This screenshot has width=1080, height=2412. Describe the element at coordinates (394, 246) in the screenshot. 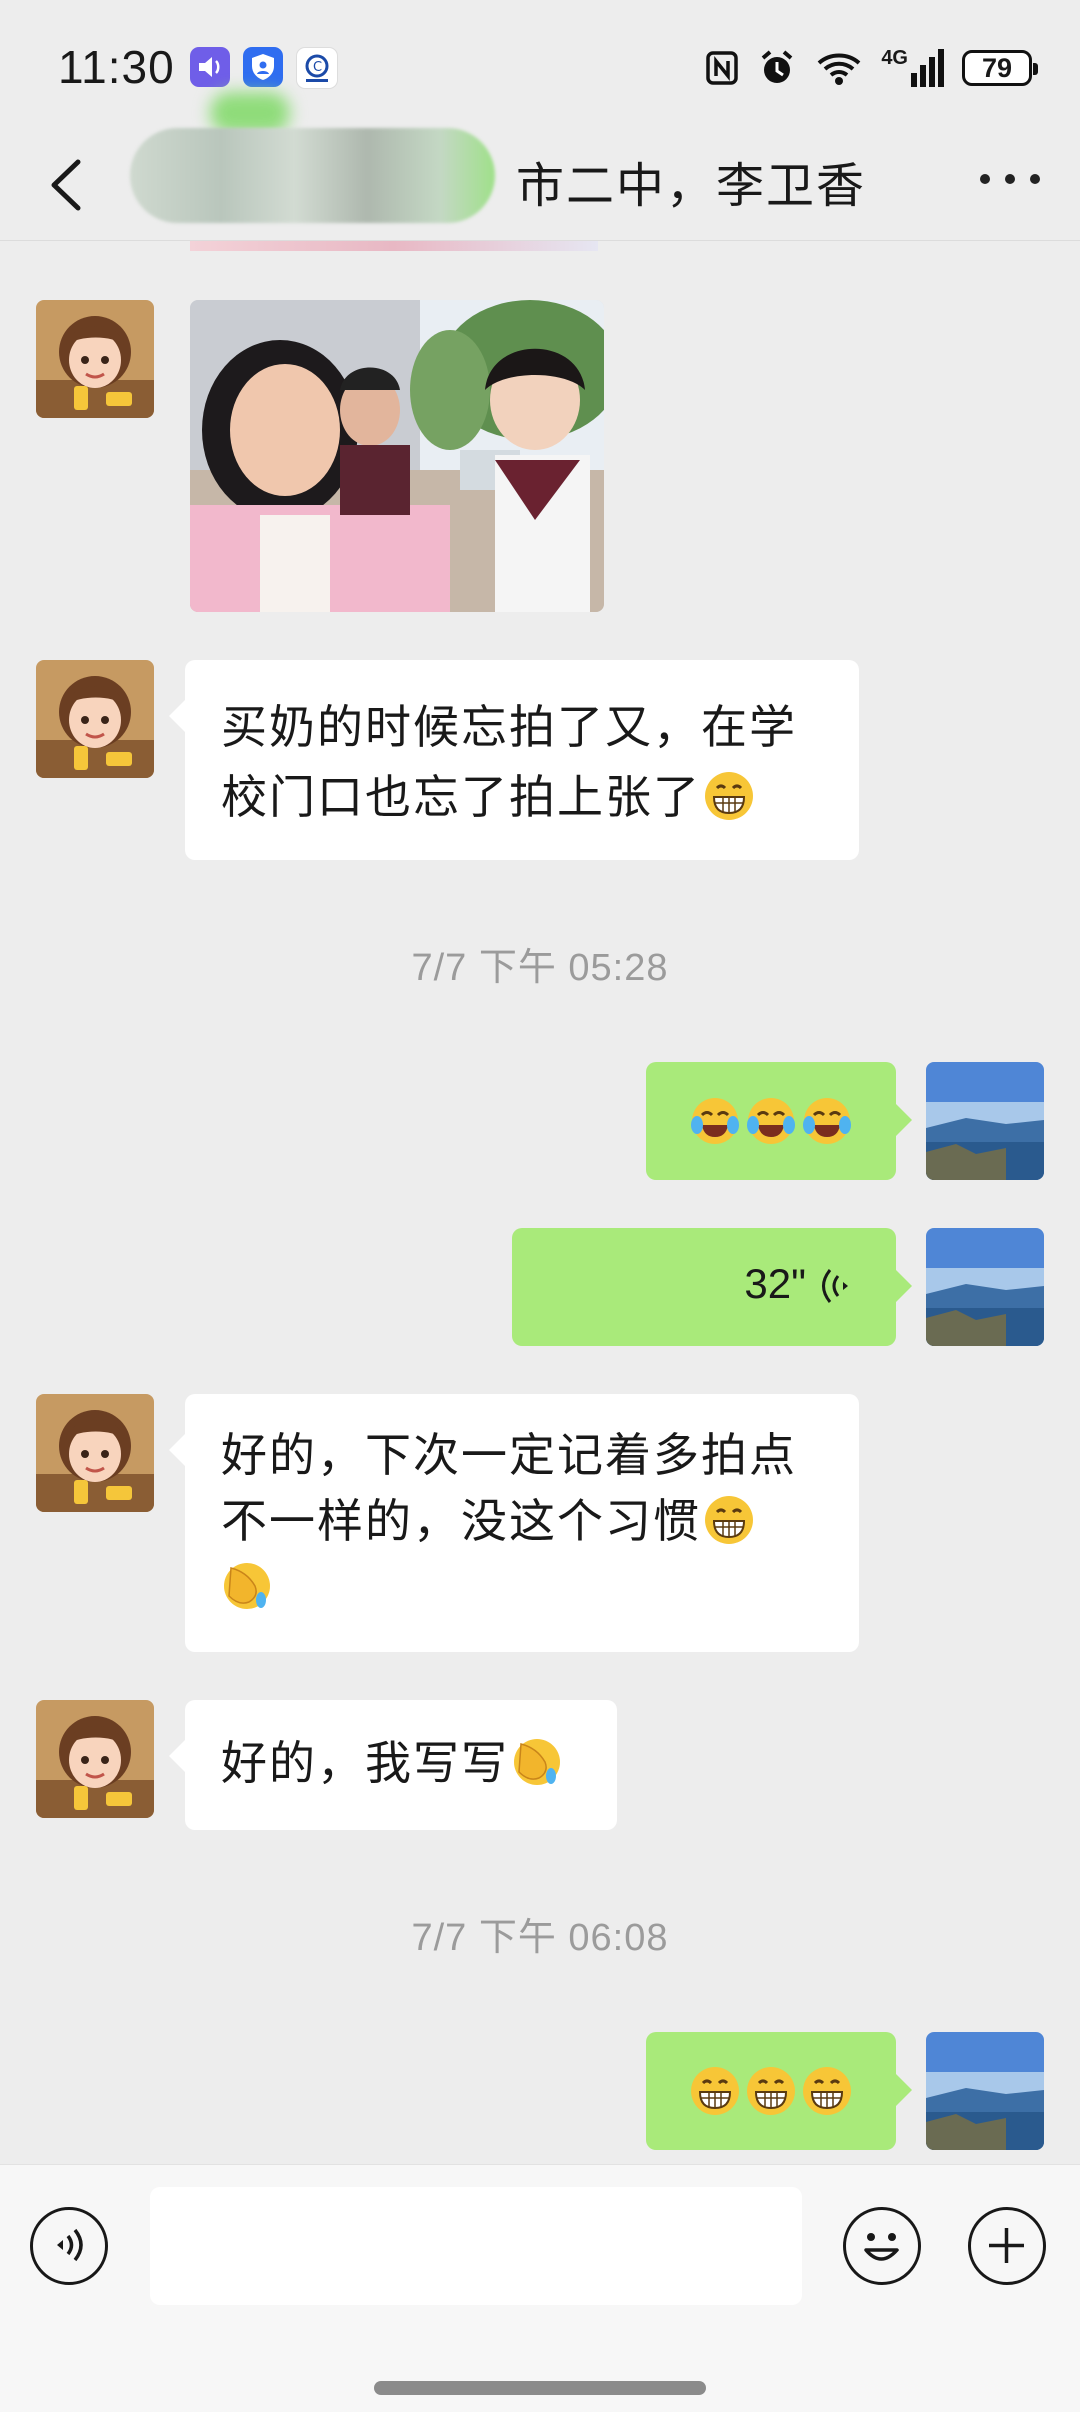

I see `previous-photo-edge` at that location.